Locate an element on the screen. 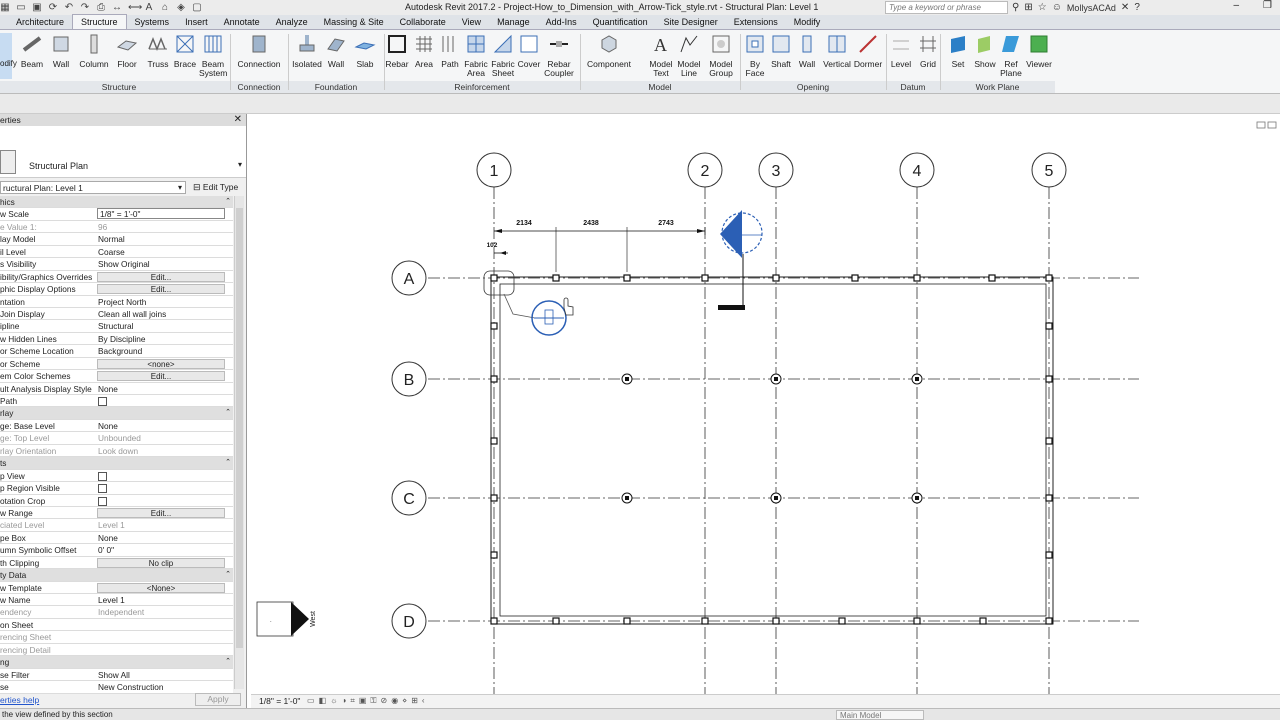 The width and height of the screenshot is (1280, 720). tool-wall-foundation-button: Wall is located at coordinates (336, 51).